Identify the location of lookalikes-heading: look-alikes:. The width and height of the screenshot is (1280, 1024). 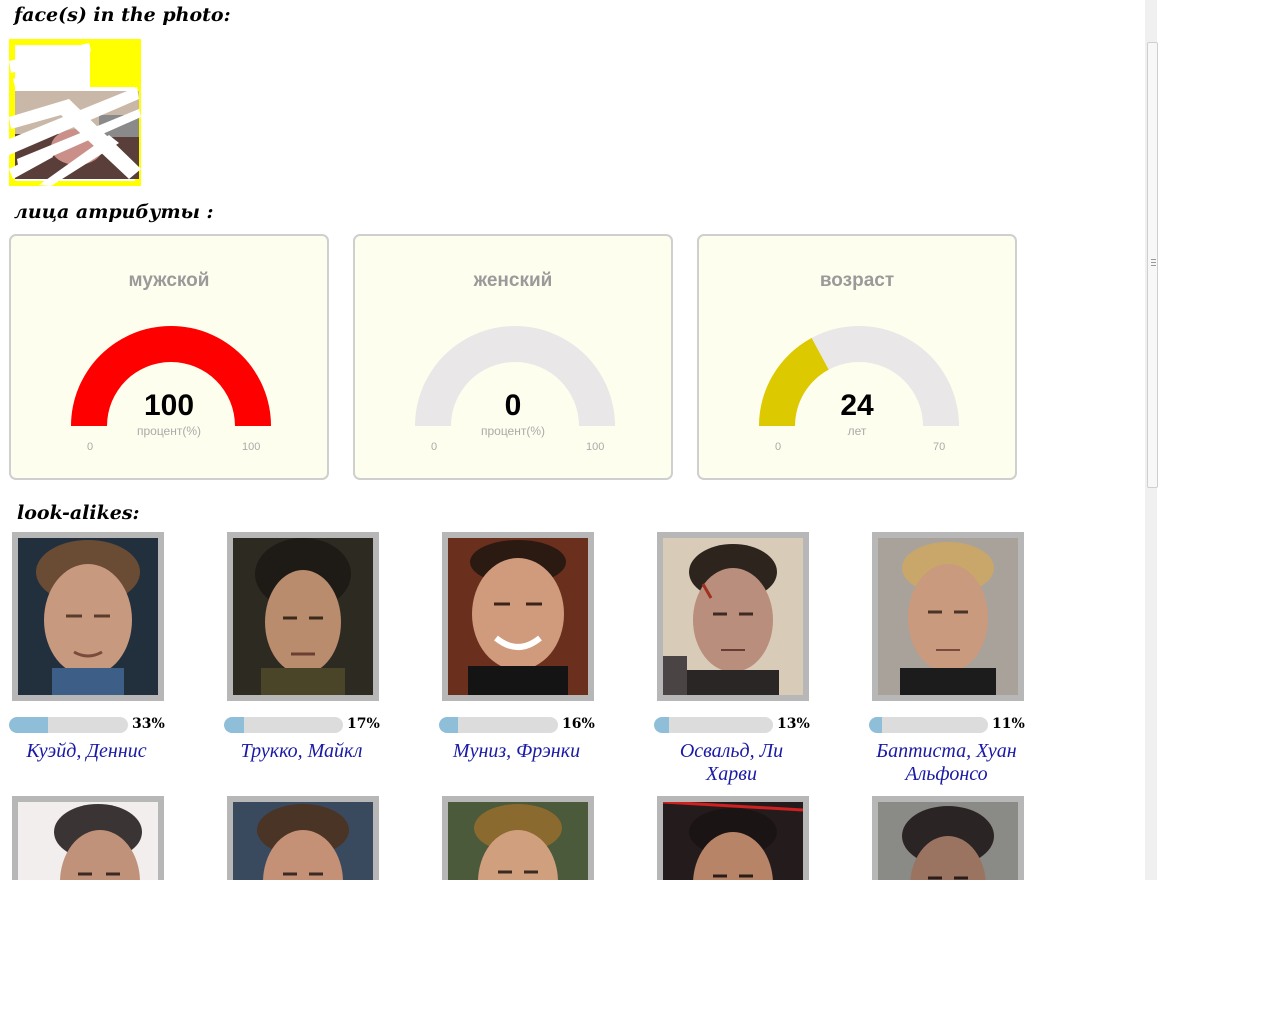
(78, 513).